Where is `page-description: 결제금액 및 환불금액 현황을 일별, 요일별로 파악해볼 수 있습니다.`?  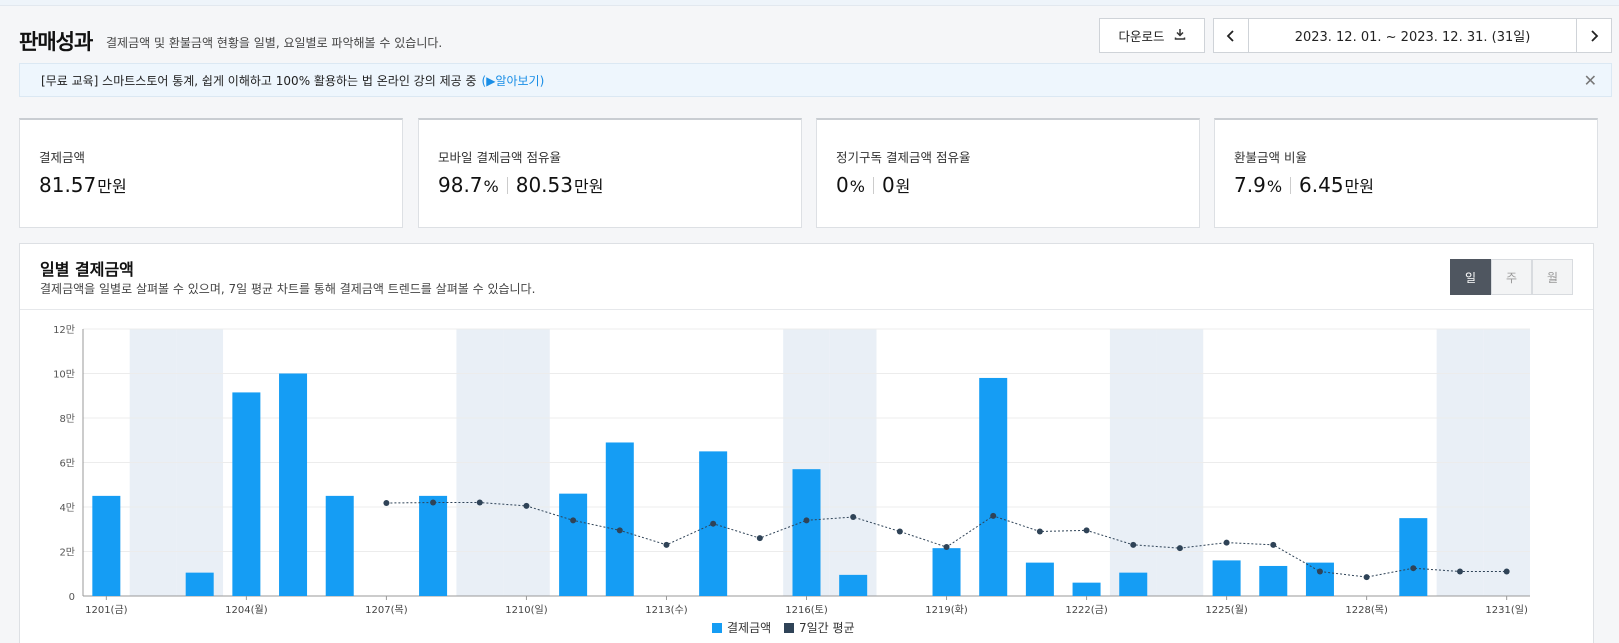
page-description: 결제금액 및 환불금액 현황을 일별, 요일별로 파악해볼 수 있습니다. is located at coordinates (274, 43).